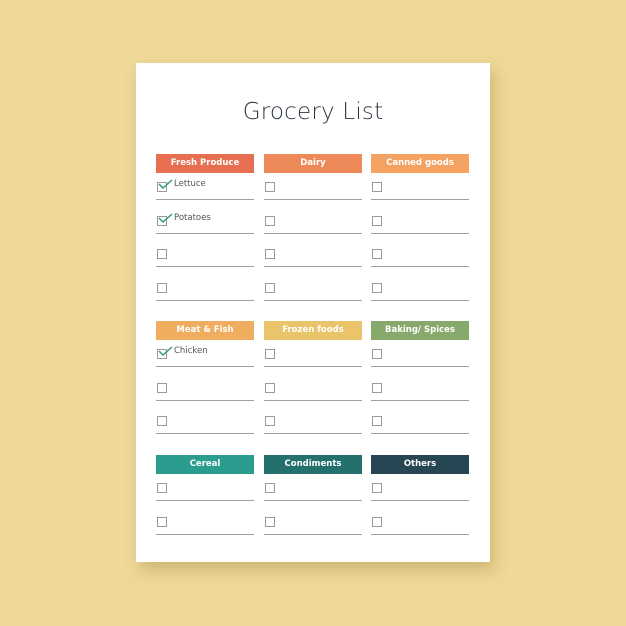 The width and height of the screenshot is (626, 626). I want to click on section-header-cereal: Cereal, so click(205, 464).